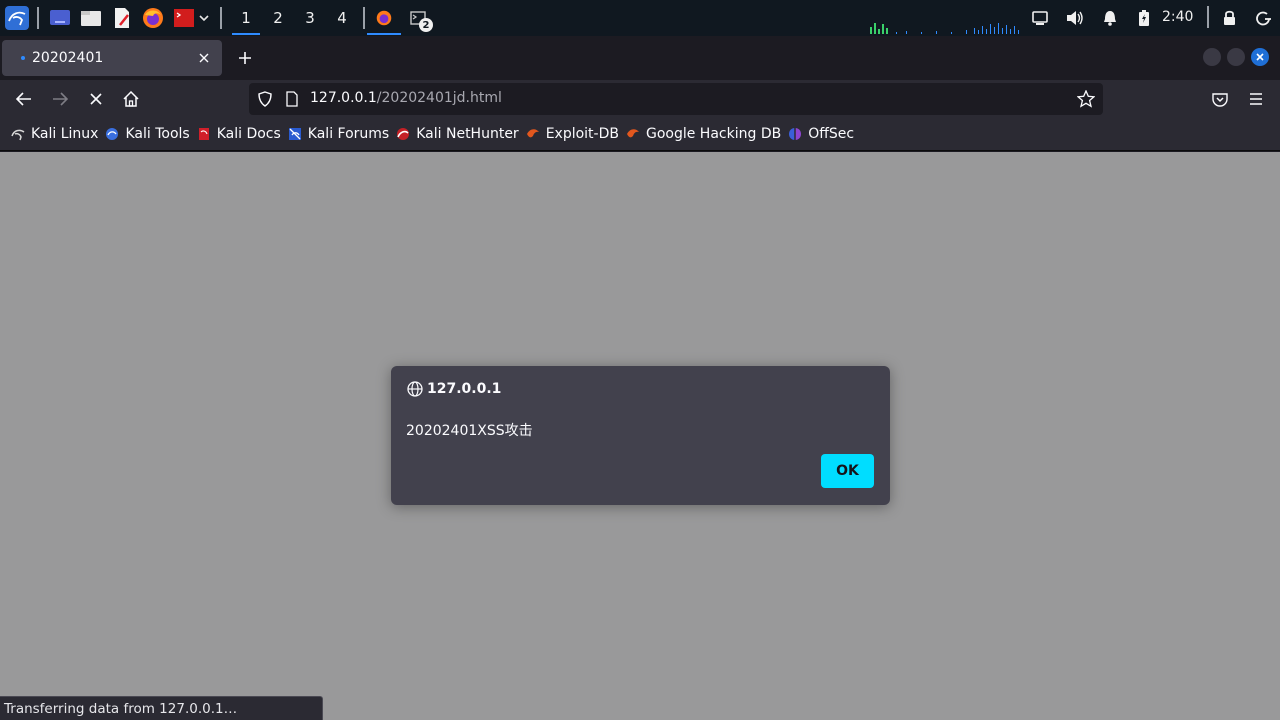  Describe the element at coordinates (18, 134) in the screenshot. I see `kali-dragon-icon` at that location.